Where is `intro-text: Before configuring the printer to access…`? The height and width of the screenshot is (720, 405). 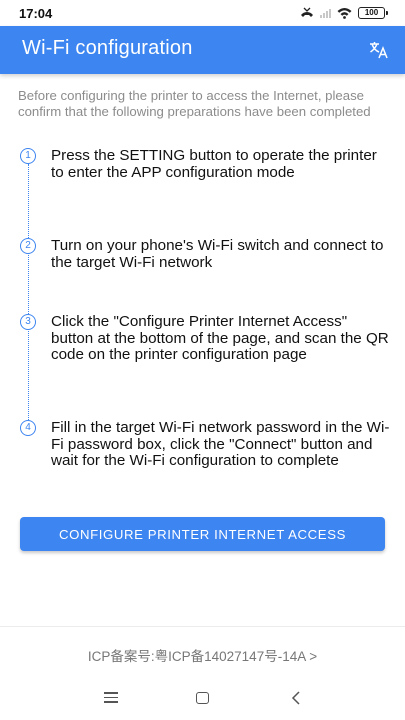
intro-text: Before configuring the printer to access… is located at coordinates (194, 103).